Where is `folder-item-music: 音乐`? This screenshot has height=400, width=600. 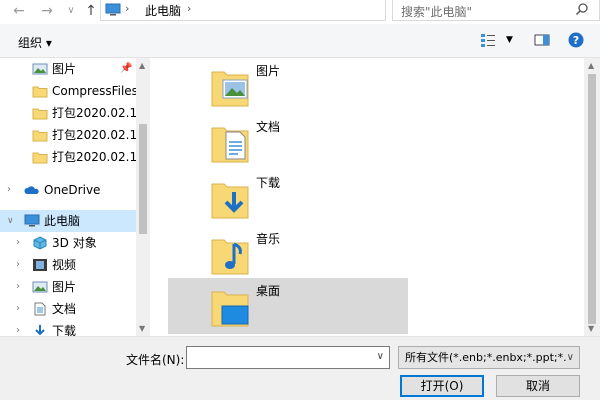
folder-item-music: 音乐 is located at coordinates (288, 254).